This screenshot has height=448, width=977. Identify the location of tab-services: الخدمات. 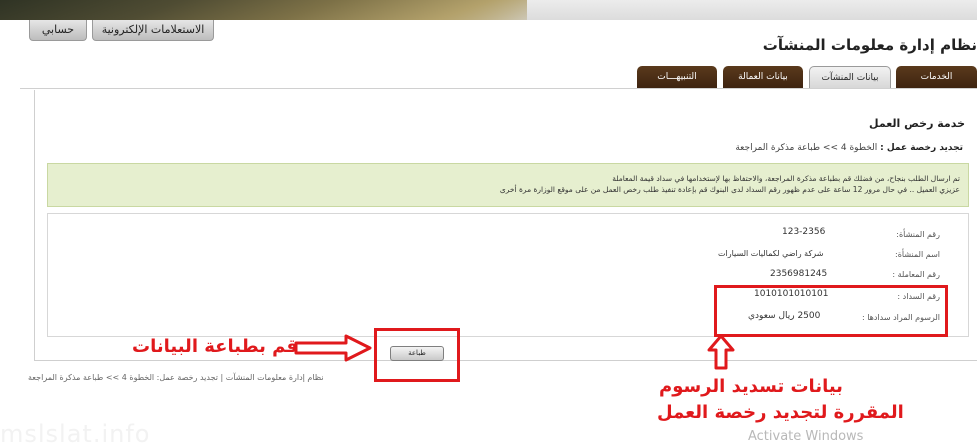
(936, 77).